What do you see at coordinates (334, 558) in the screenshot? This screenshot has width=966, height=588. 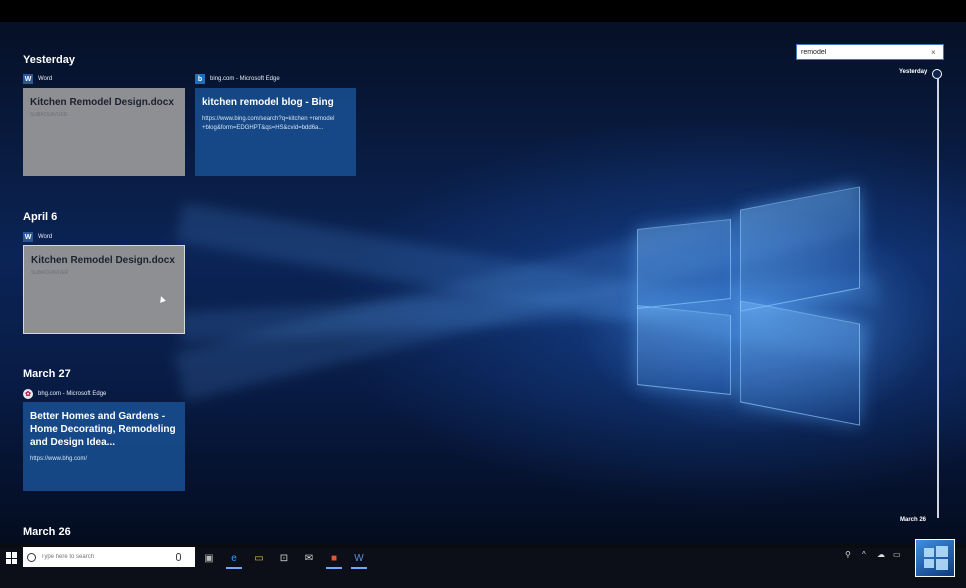 I see `office-icon: ■` at bounding box center [334, 558].